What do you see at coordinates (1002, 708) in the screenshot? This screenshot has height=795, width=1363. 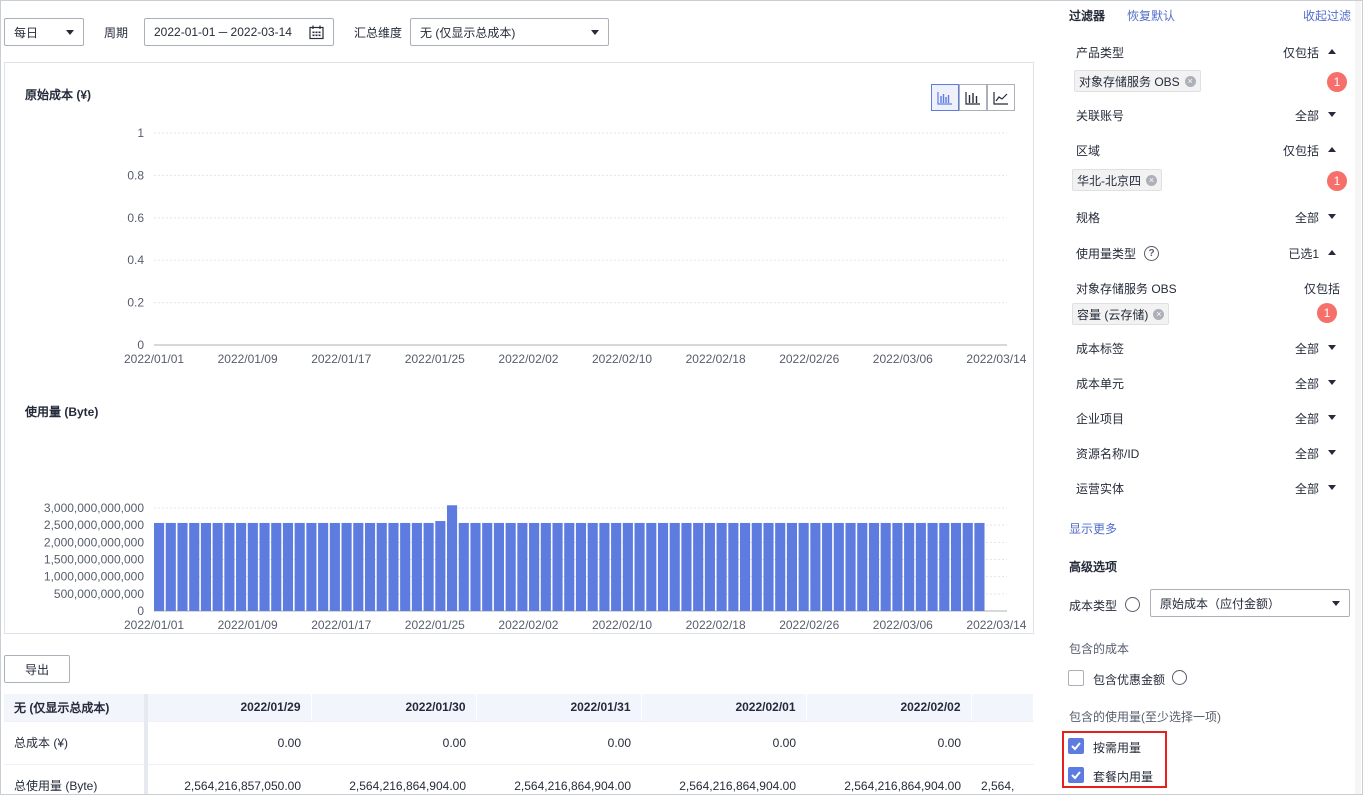 I see `table-header` at bounding box center [1002, 708].